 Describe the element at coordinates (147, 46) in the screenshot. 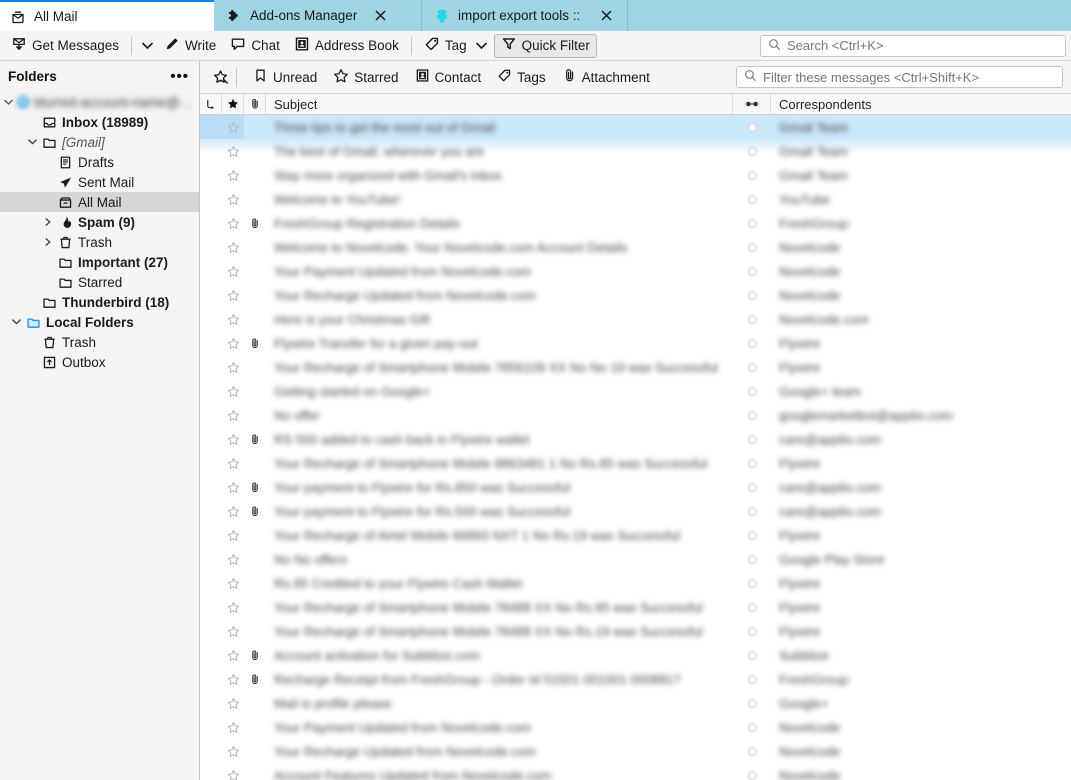

I see `get-messages-dropdown` at that location.